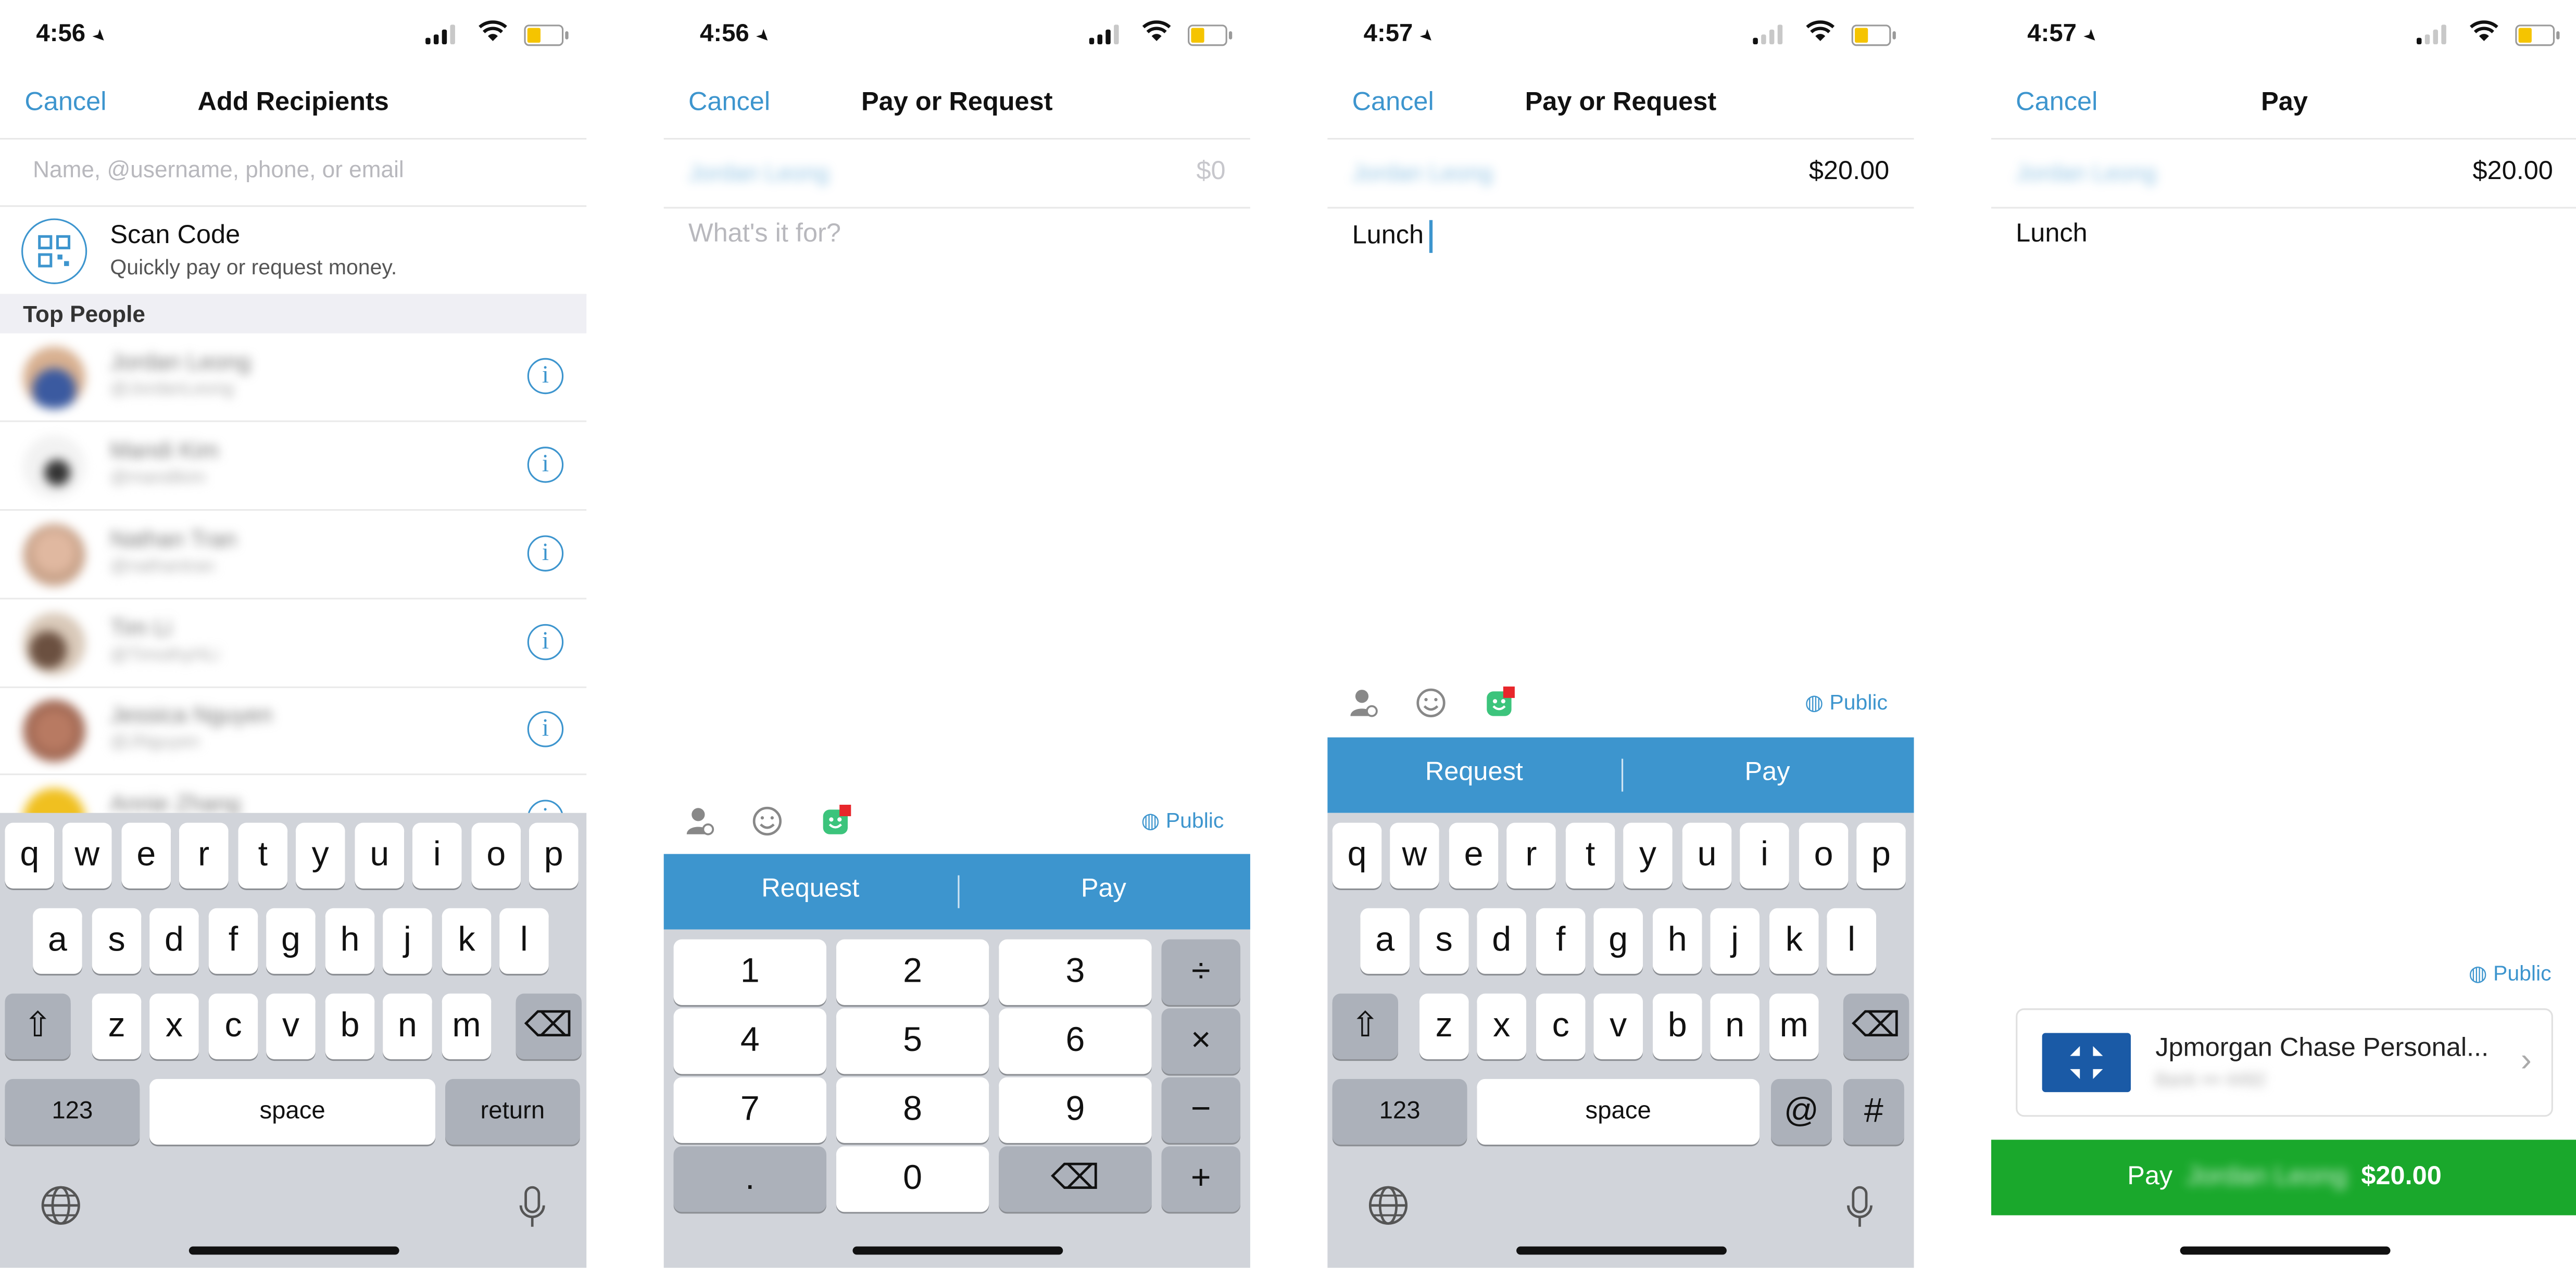 This screenshot has width=2576, height=1268. I want to click on scan-code-row: Scan Code Quickly pay or request money., so click(294, 252).